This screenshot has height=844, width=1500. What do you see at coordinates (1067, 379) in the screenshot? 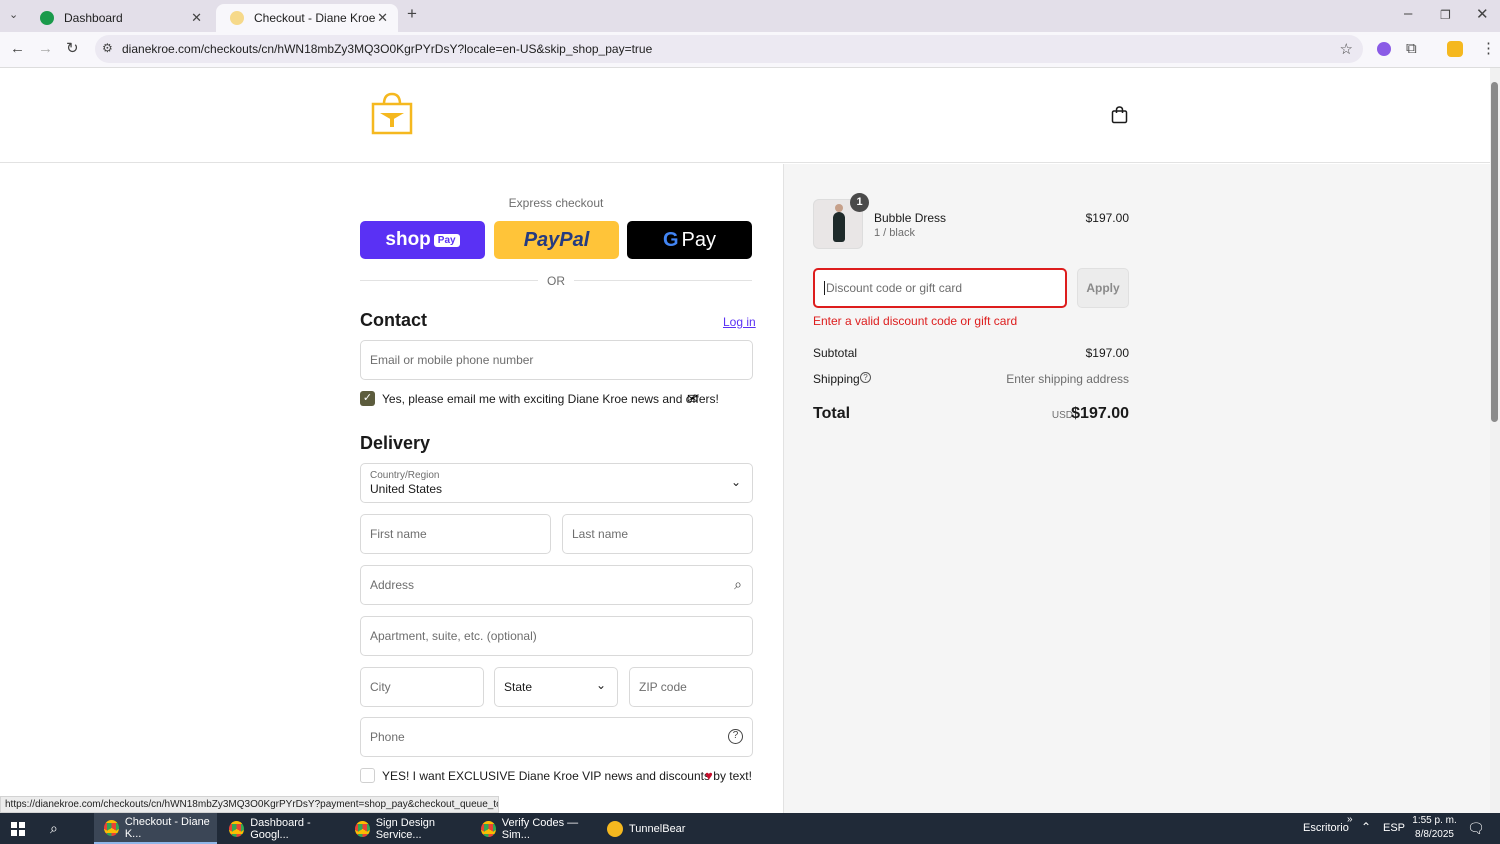
I see `shipping-value: Enter shipping address` at bounding box center [1067, 379].